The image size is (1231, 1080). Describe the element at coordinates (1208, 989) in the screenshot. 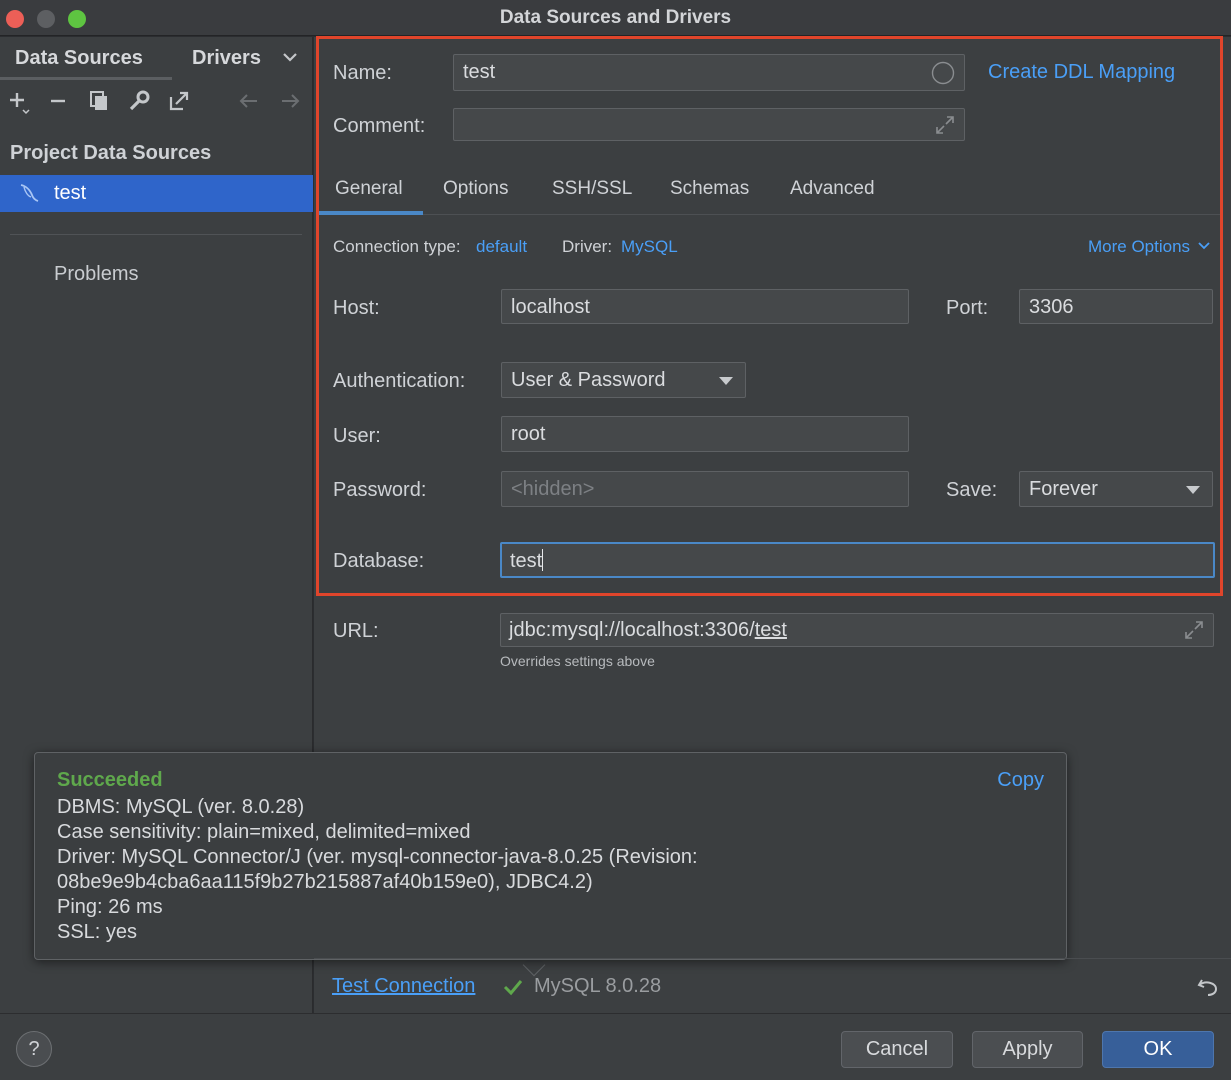

I see `undo-icon` at that location.